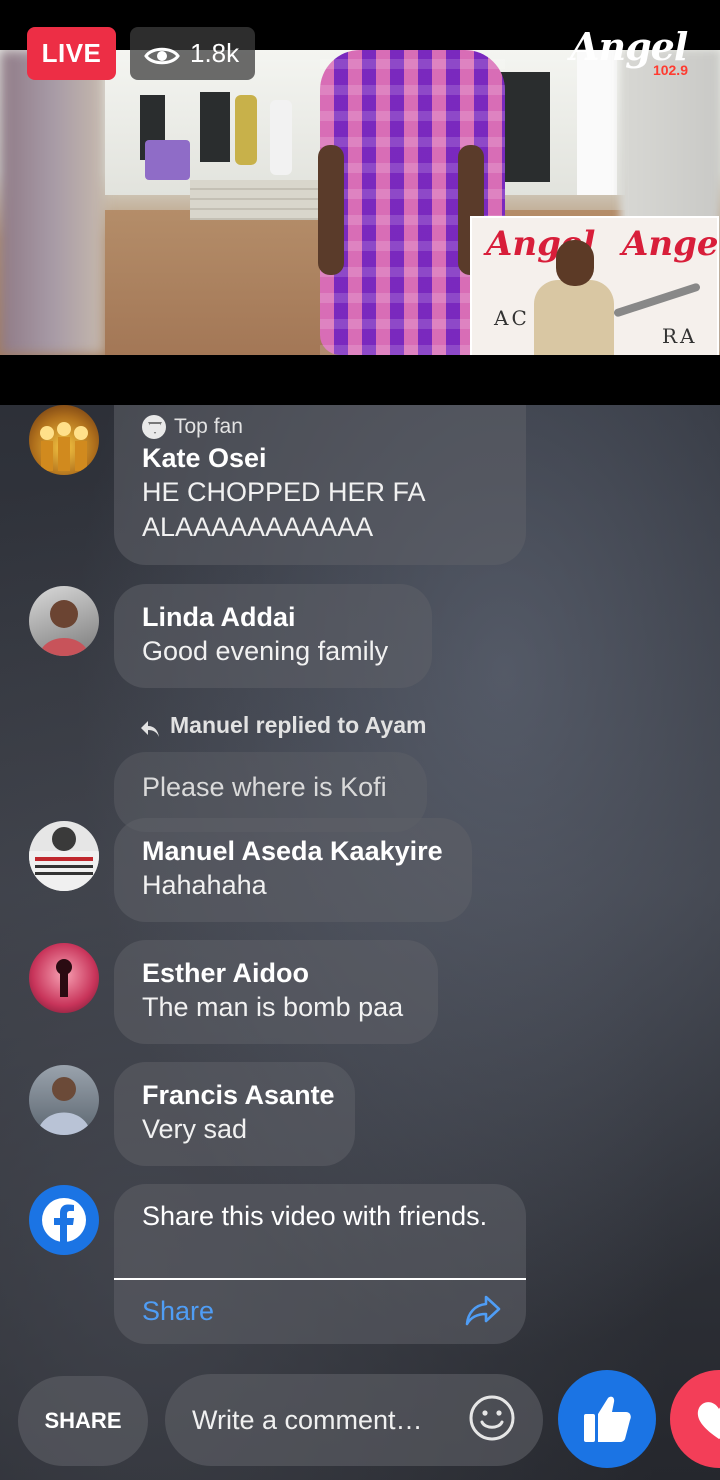  I want to click on facebook-avatar, so click(64, 1220).